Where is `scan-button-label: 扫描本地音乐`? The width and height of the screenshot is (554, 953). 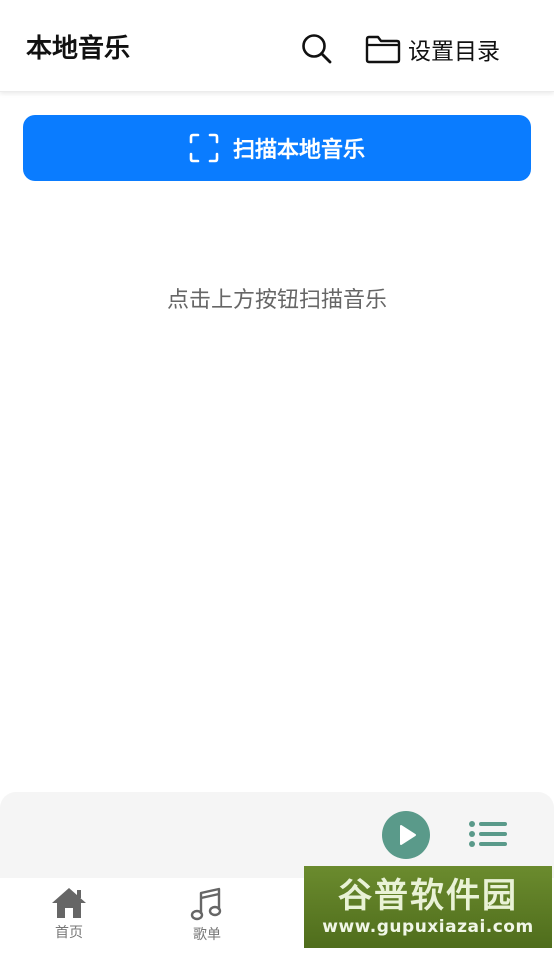
scan-button-label: 扫描本地音乐 is located at coordinates (298, 150).